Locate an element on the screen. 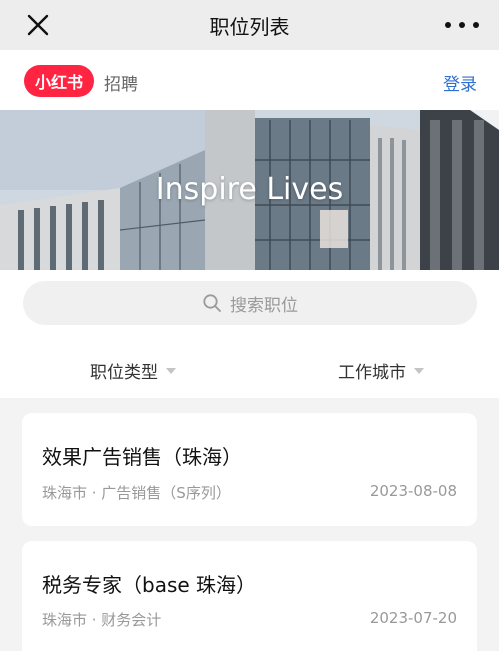 The image size is (499, 651). filter-job-type: 职位类型 is located at coordinates (133, 370).